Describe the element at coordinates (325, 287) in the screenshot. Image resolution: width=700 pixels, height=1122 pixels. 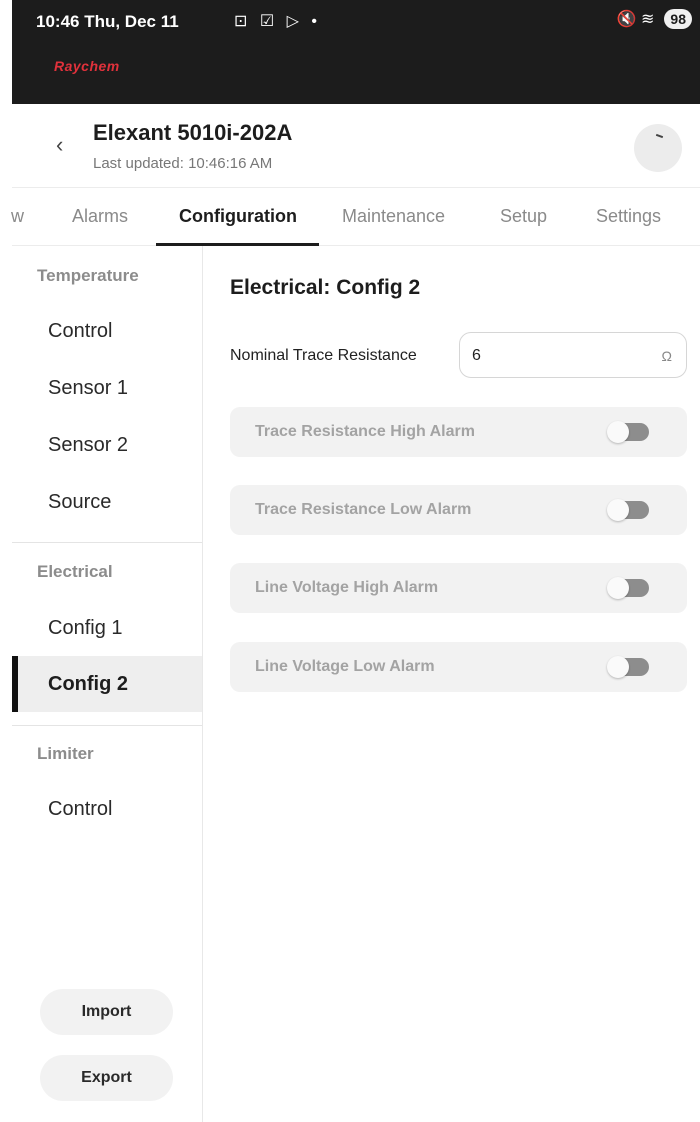
I see `page-title: Electrical: Config 2` at that location.